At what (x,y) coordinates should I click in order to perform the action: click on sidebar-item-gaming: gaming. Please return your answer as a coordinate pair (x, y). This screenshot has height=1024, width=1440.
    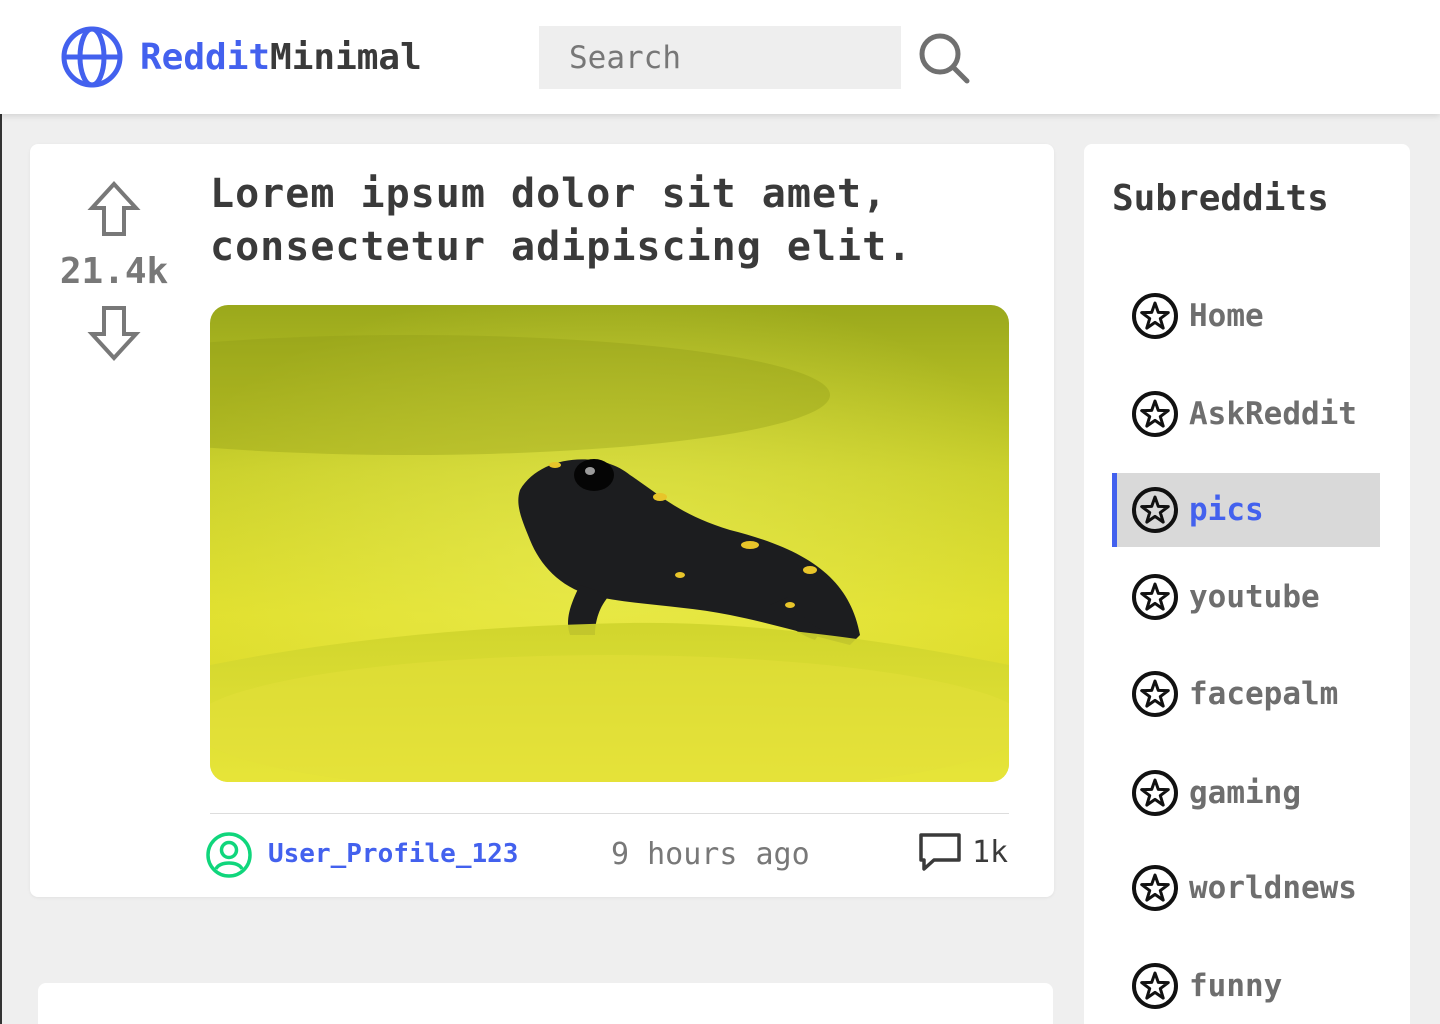
    Looking at the image, I should click on (1246, 793).